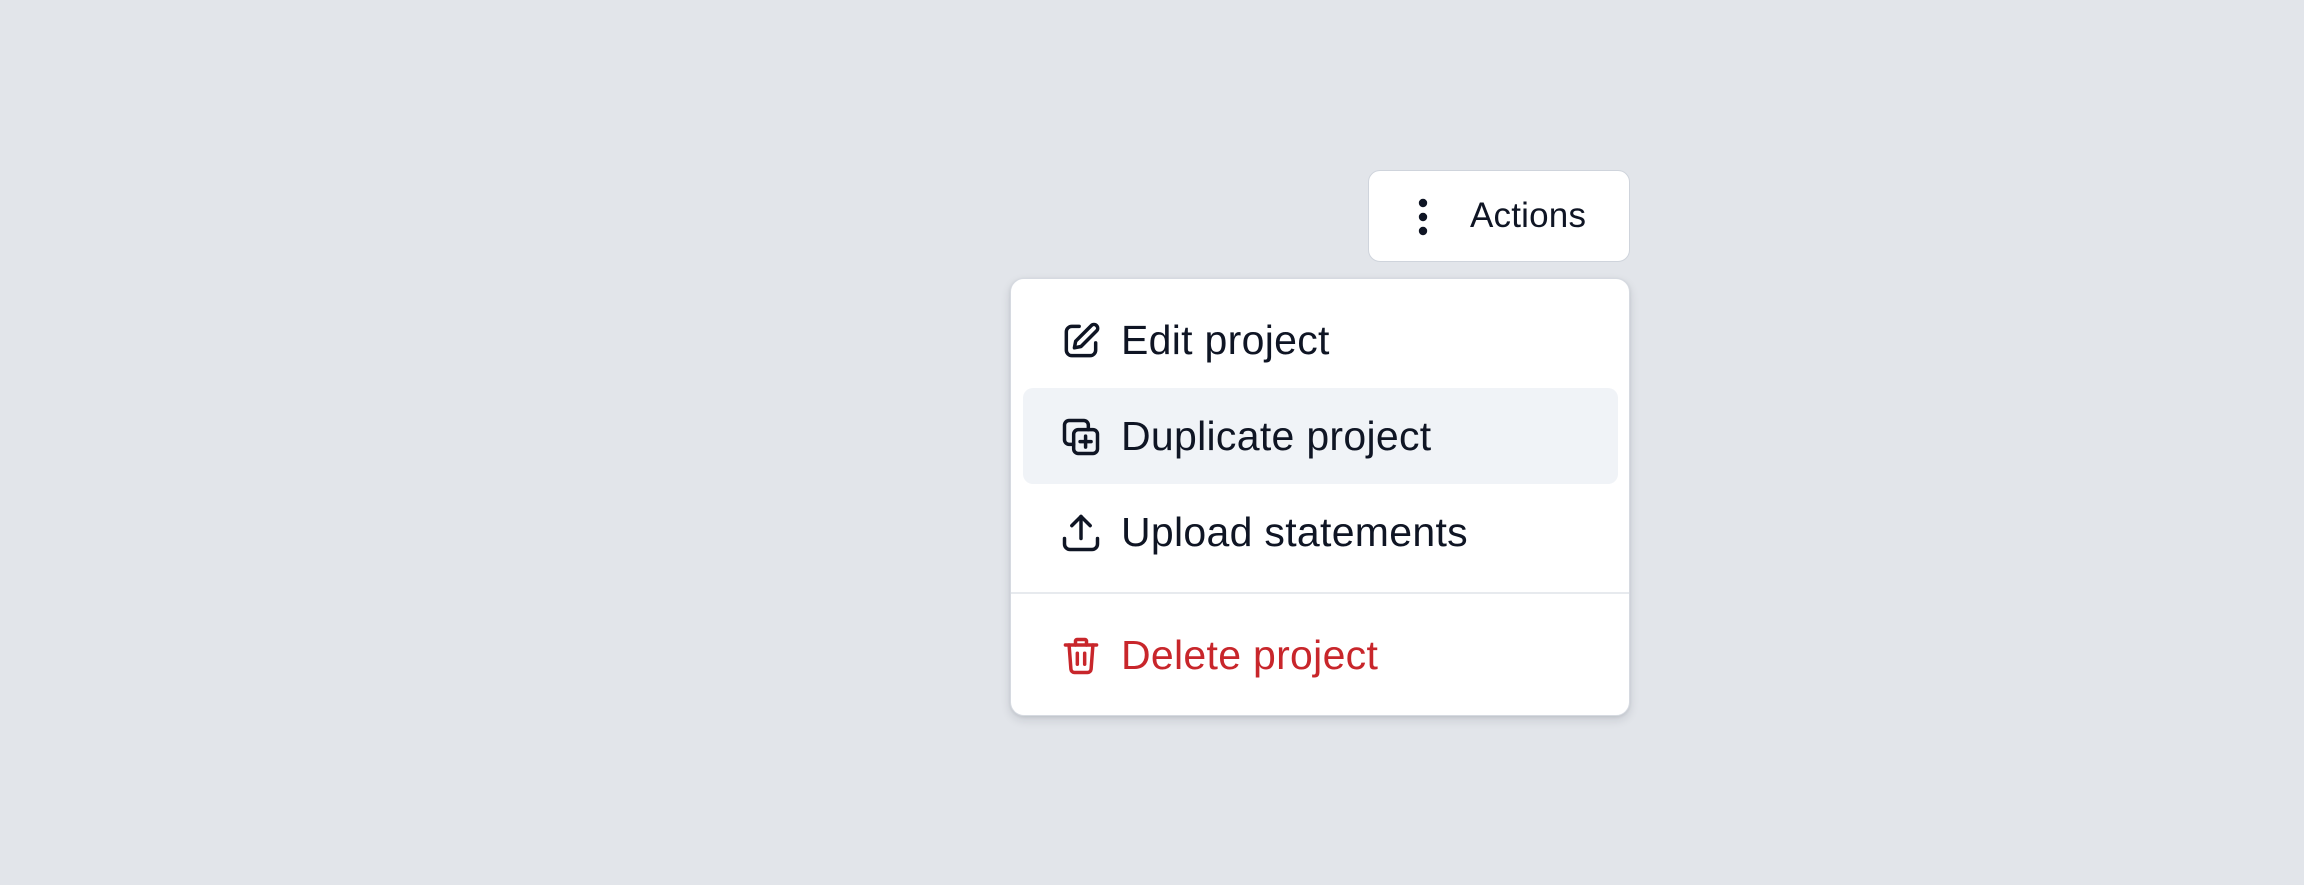 Image resolution: width=2304 pixels, height=885 pixels. Describe the element at coordinates (1528, 215) in the screenshot. I see `actions-button-label: Actions` at that location.